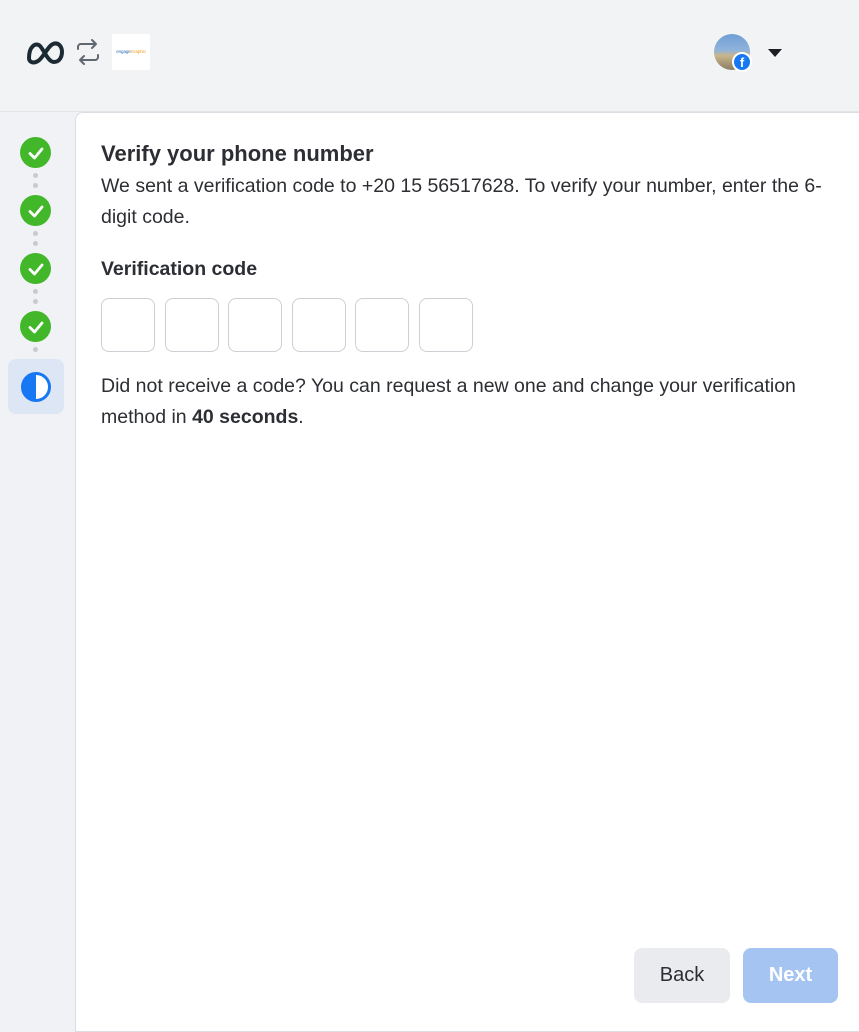  I want to click on caret-down-icon, so click(775, 53).